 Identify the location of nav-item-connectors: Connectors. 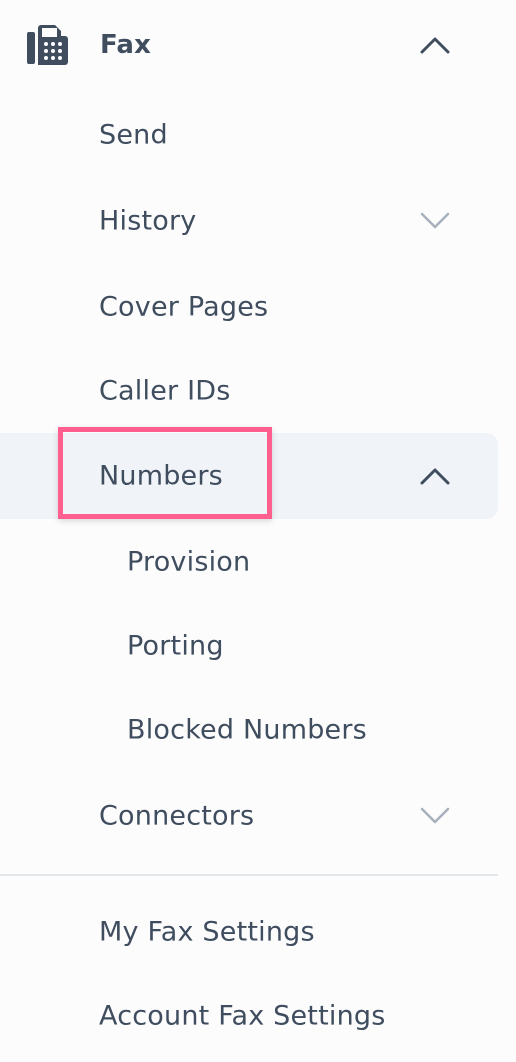
(249, 816).